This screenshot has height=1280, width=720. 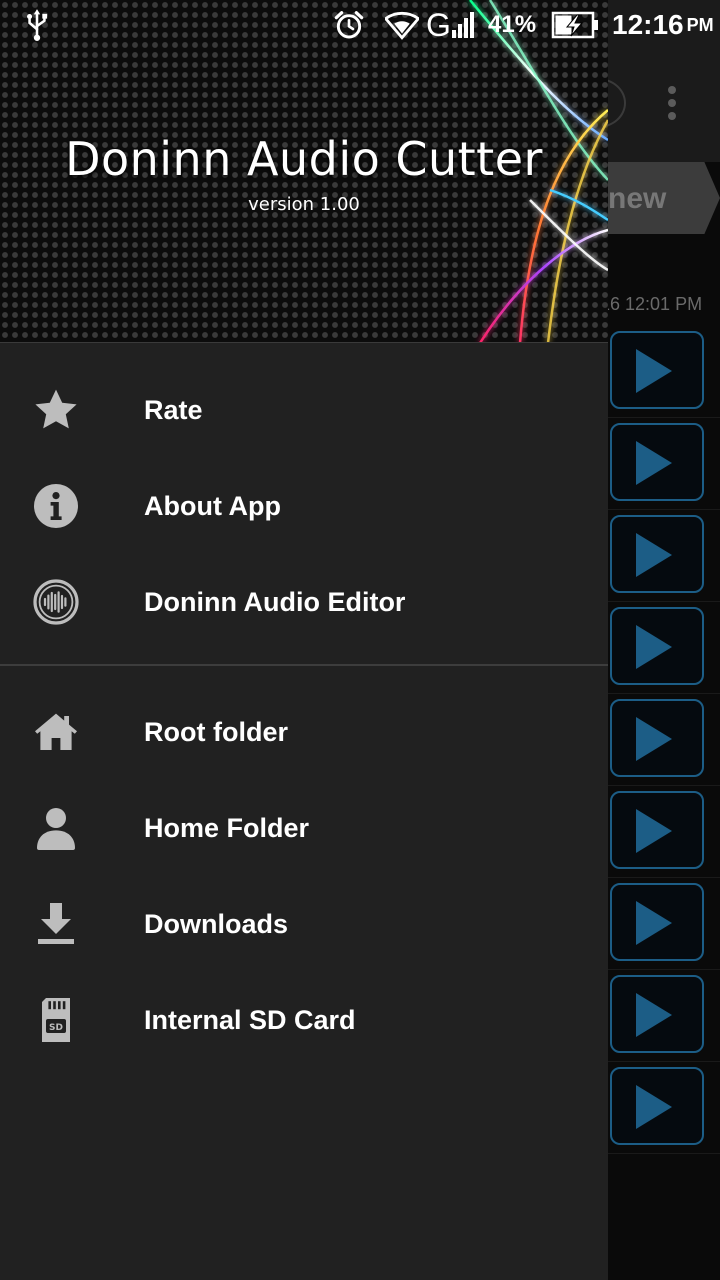 What do you see at coordinates (227, 827) in the screenshot?
I see `menu-item-label: Home Folder` at bounding box center [227, 827].